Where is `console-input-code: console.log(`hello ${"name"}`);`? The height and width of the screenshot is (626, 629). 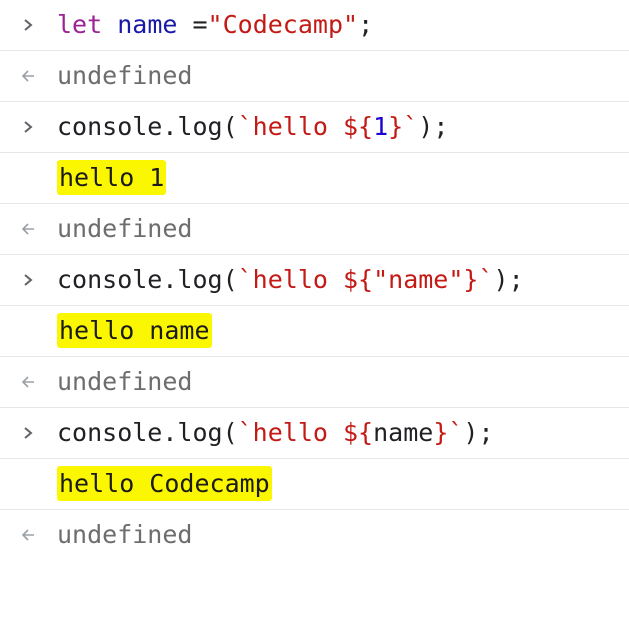 console-input-code: console.log(`hello ${"name"}`); is located at coordinates (290, 280).